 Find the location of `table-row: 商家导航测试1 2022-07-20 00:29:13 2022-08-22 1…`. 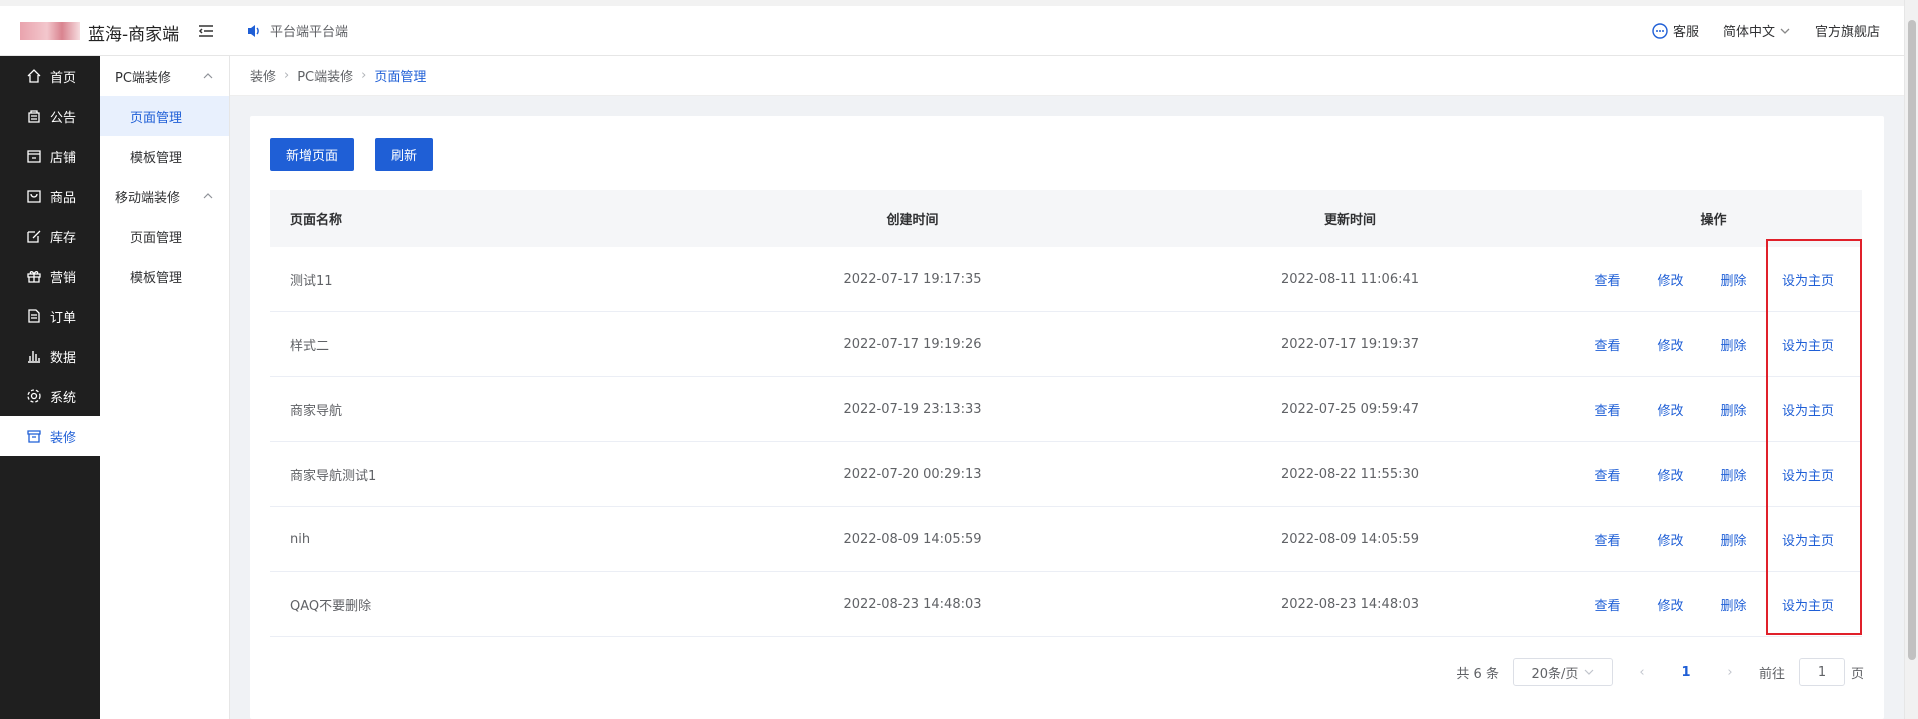

table-row: 商家导航测试1 2022-07-20 00:29:13 2022-08-22 1… is located at coordinates (1066, 474).